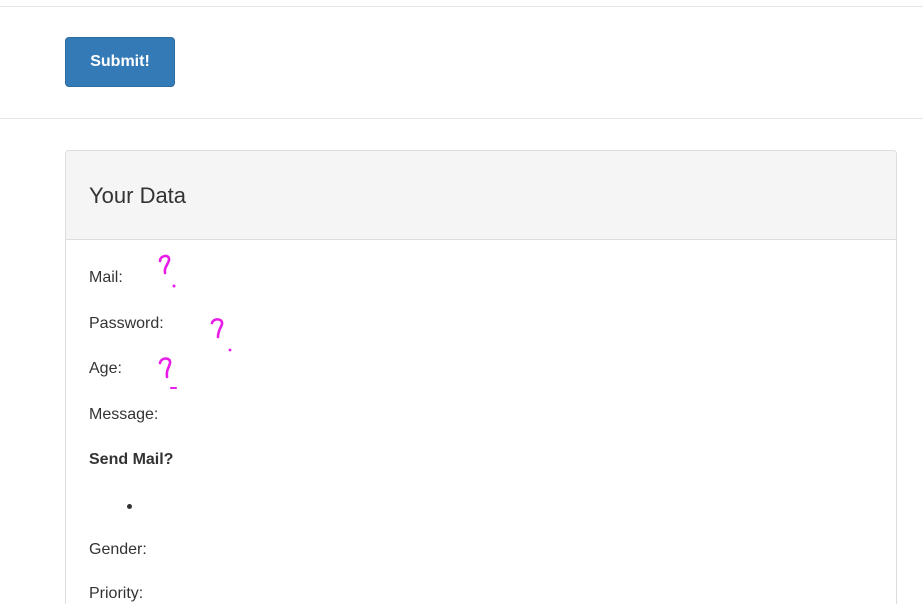 The height and width of the screenshot is (604, 923). I want to click on section-divider, so click(461, 118).